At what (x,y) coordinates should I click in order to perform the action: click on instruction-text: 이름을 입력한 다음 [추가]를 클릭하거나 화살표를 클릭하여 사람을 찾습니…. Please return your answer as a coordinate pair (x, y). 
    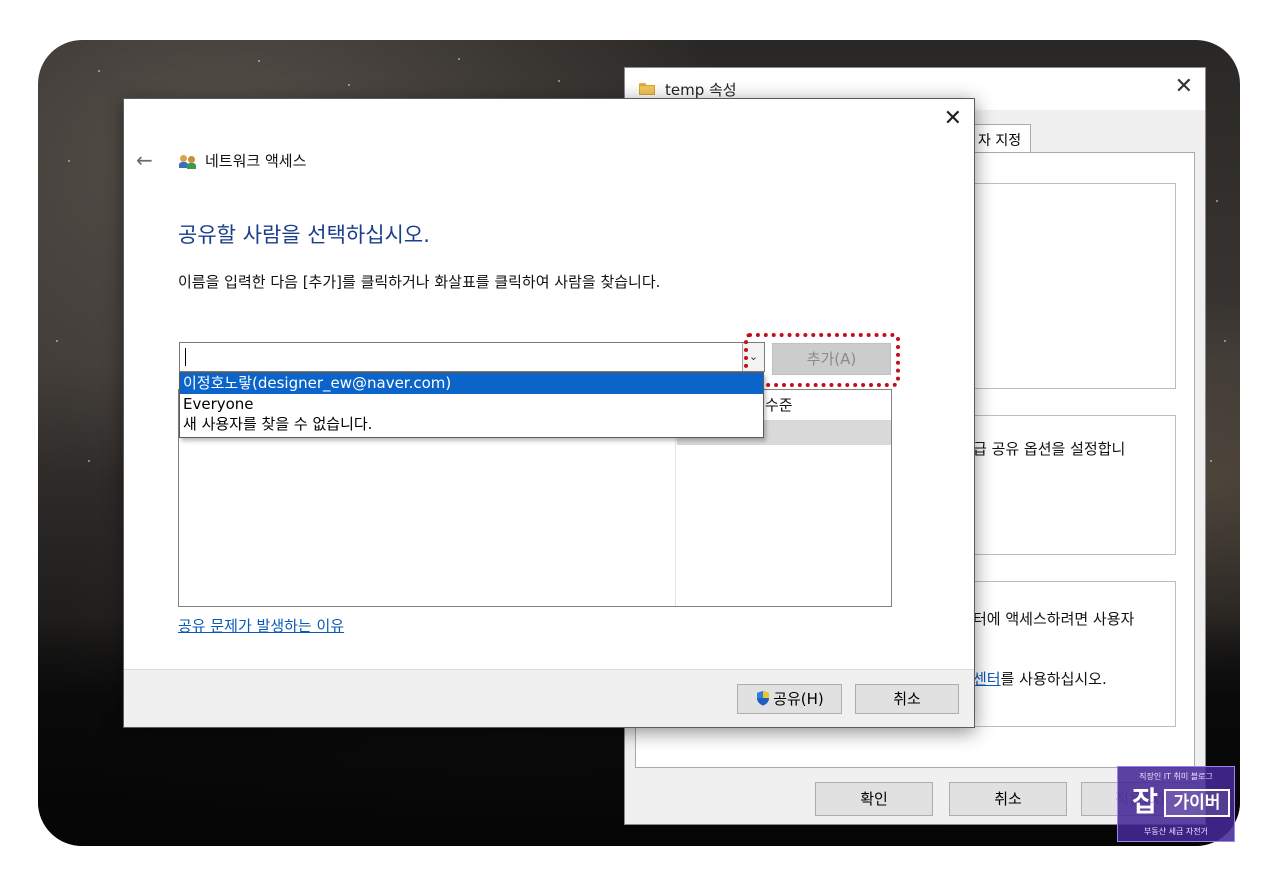
    Looking at the image, I should click on (419, 282).